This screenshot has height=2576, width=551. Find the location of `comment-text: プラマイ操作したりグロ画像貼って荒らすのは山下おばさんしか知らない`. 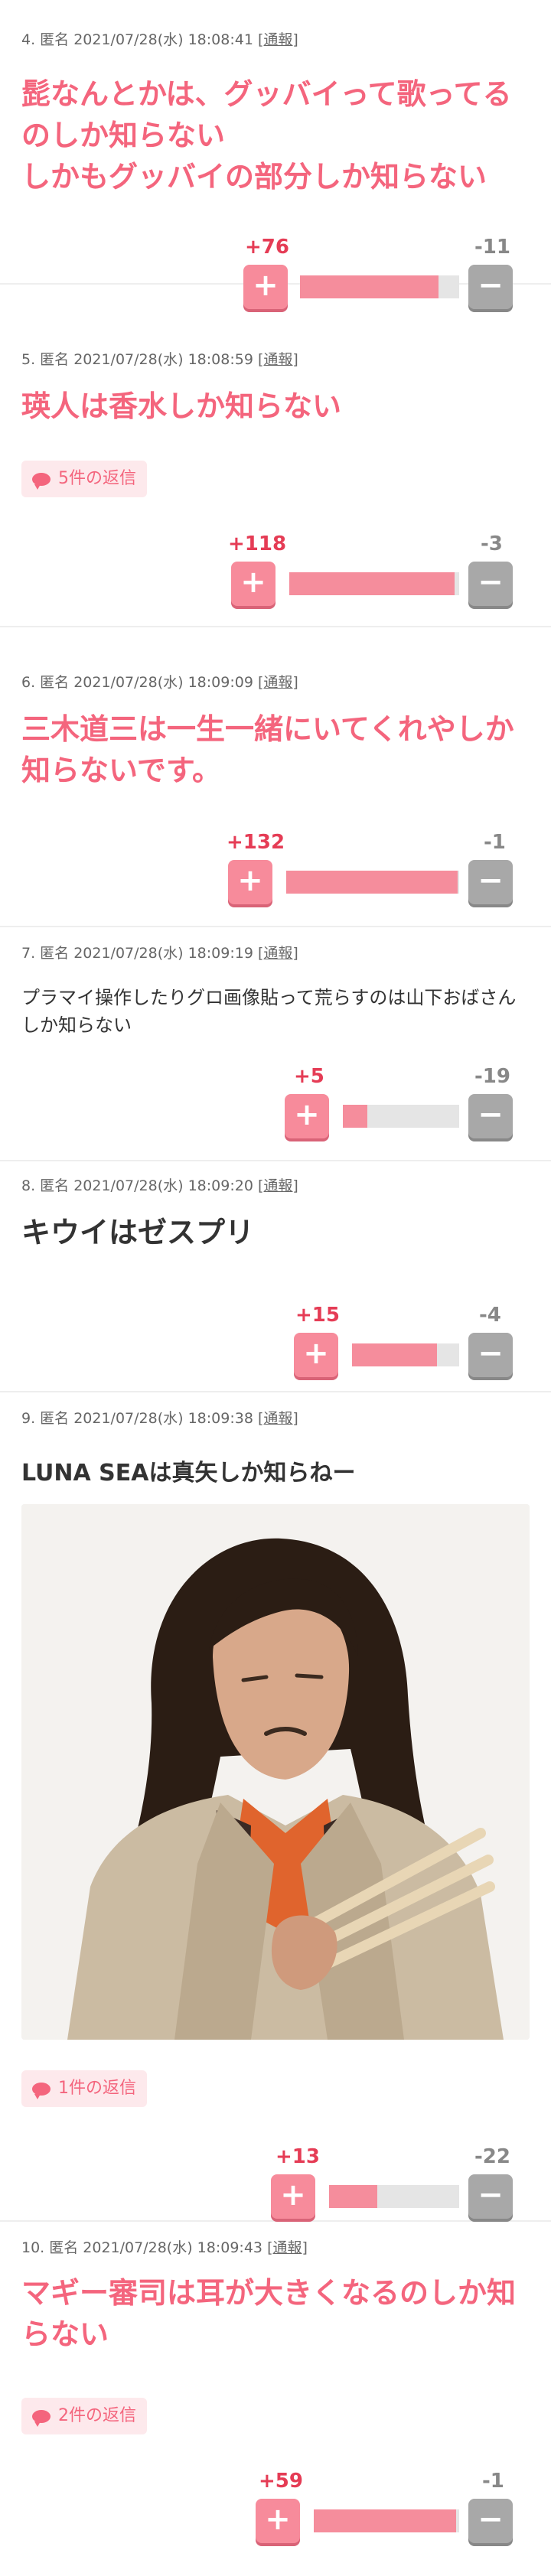

comment-text: プラマイ操作したりグロ画像貼って荒らすのは山下おばさんしか知らない is located at coordinates (269, 1012).